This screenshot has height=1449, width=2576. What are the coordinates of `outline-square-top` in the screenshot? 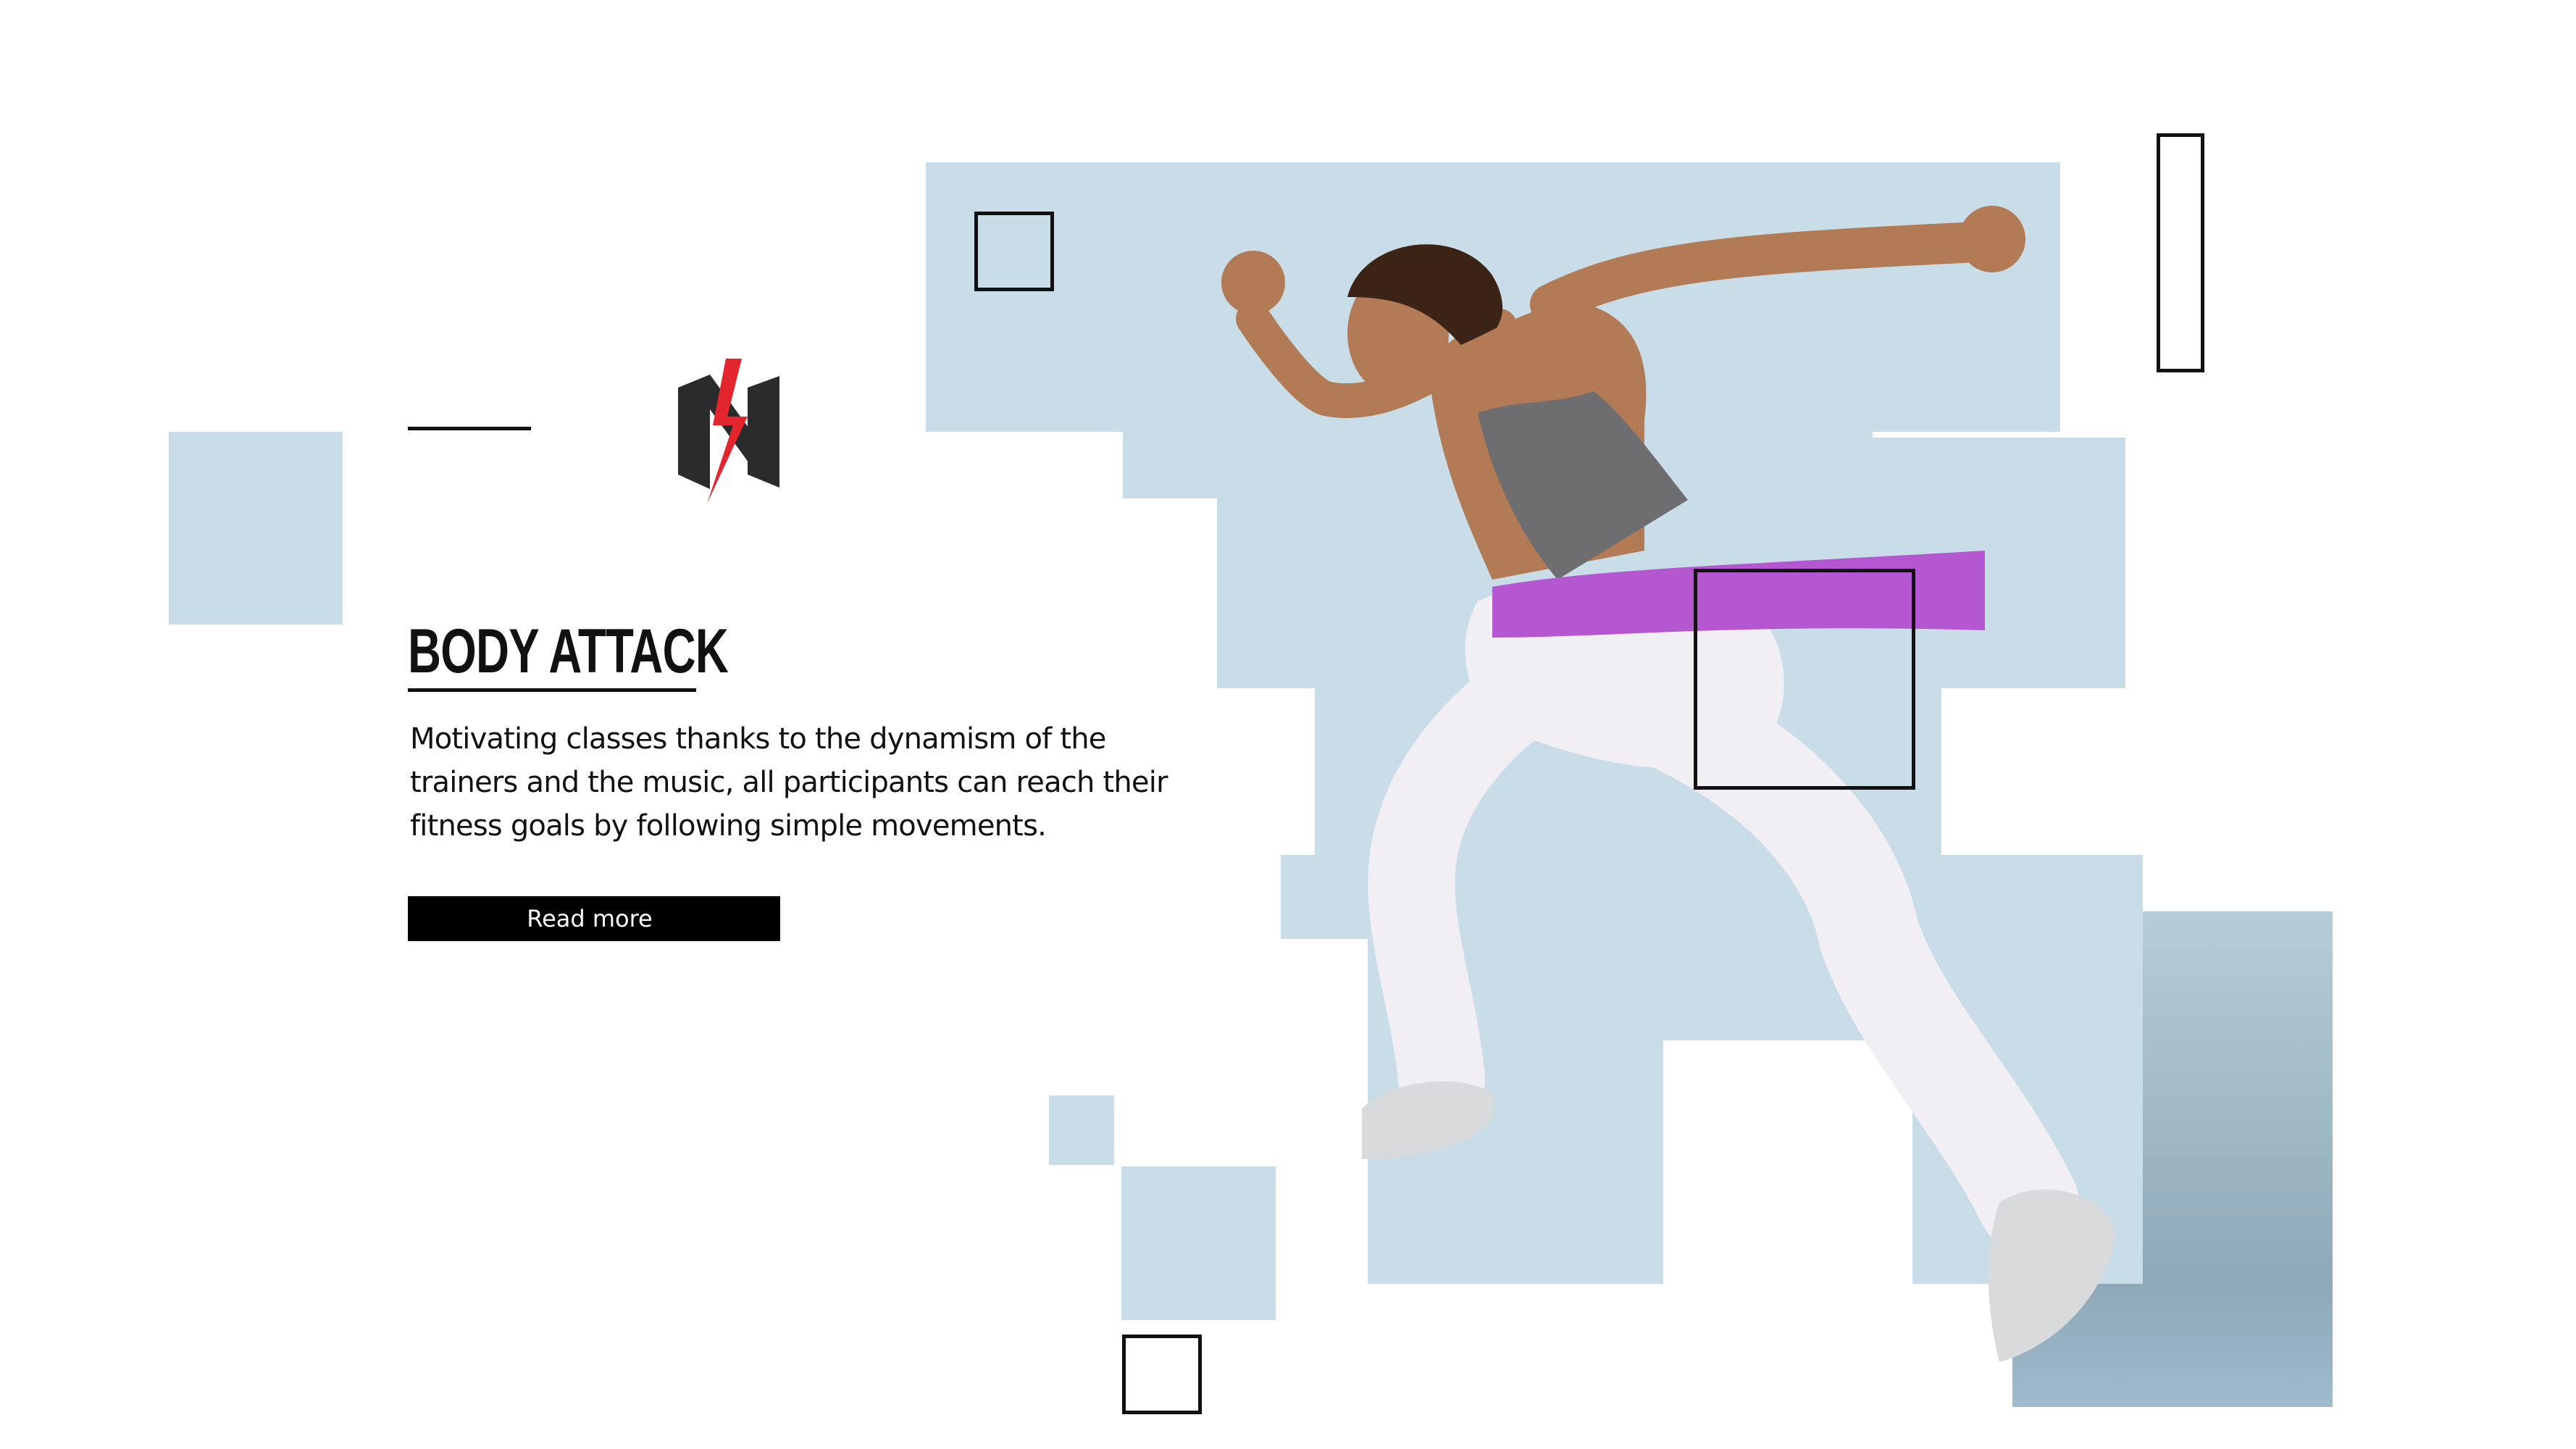 It's located at (1014, 252).